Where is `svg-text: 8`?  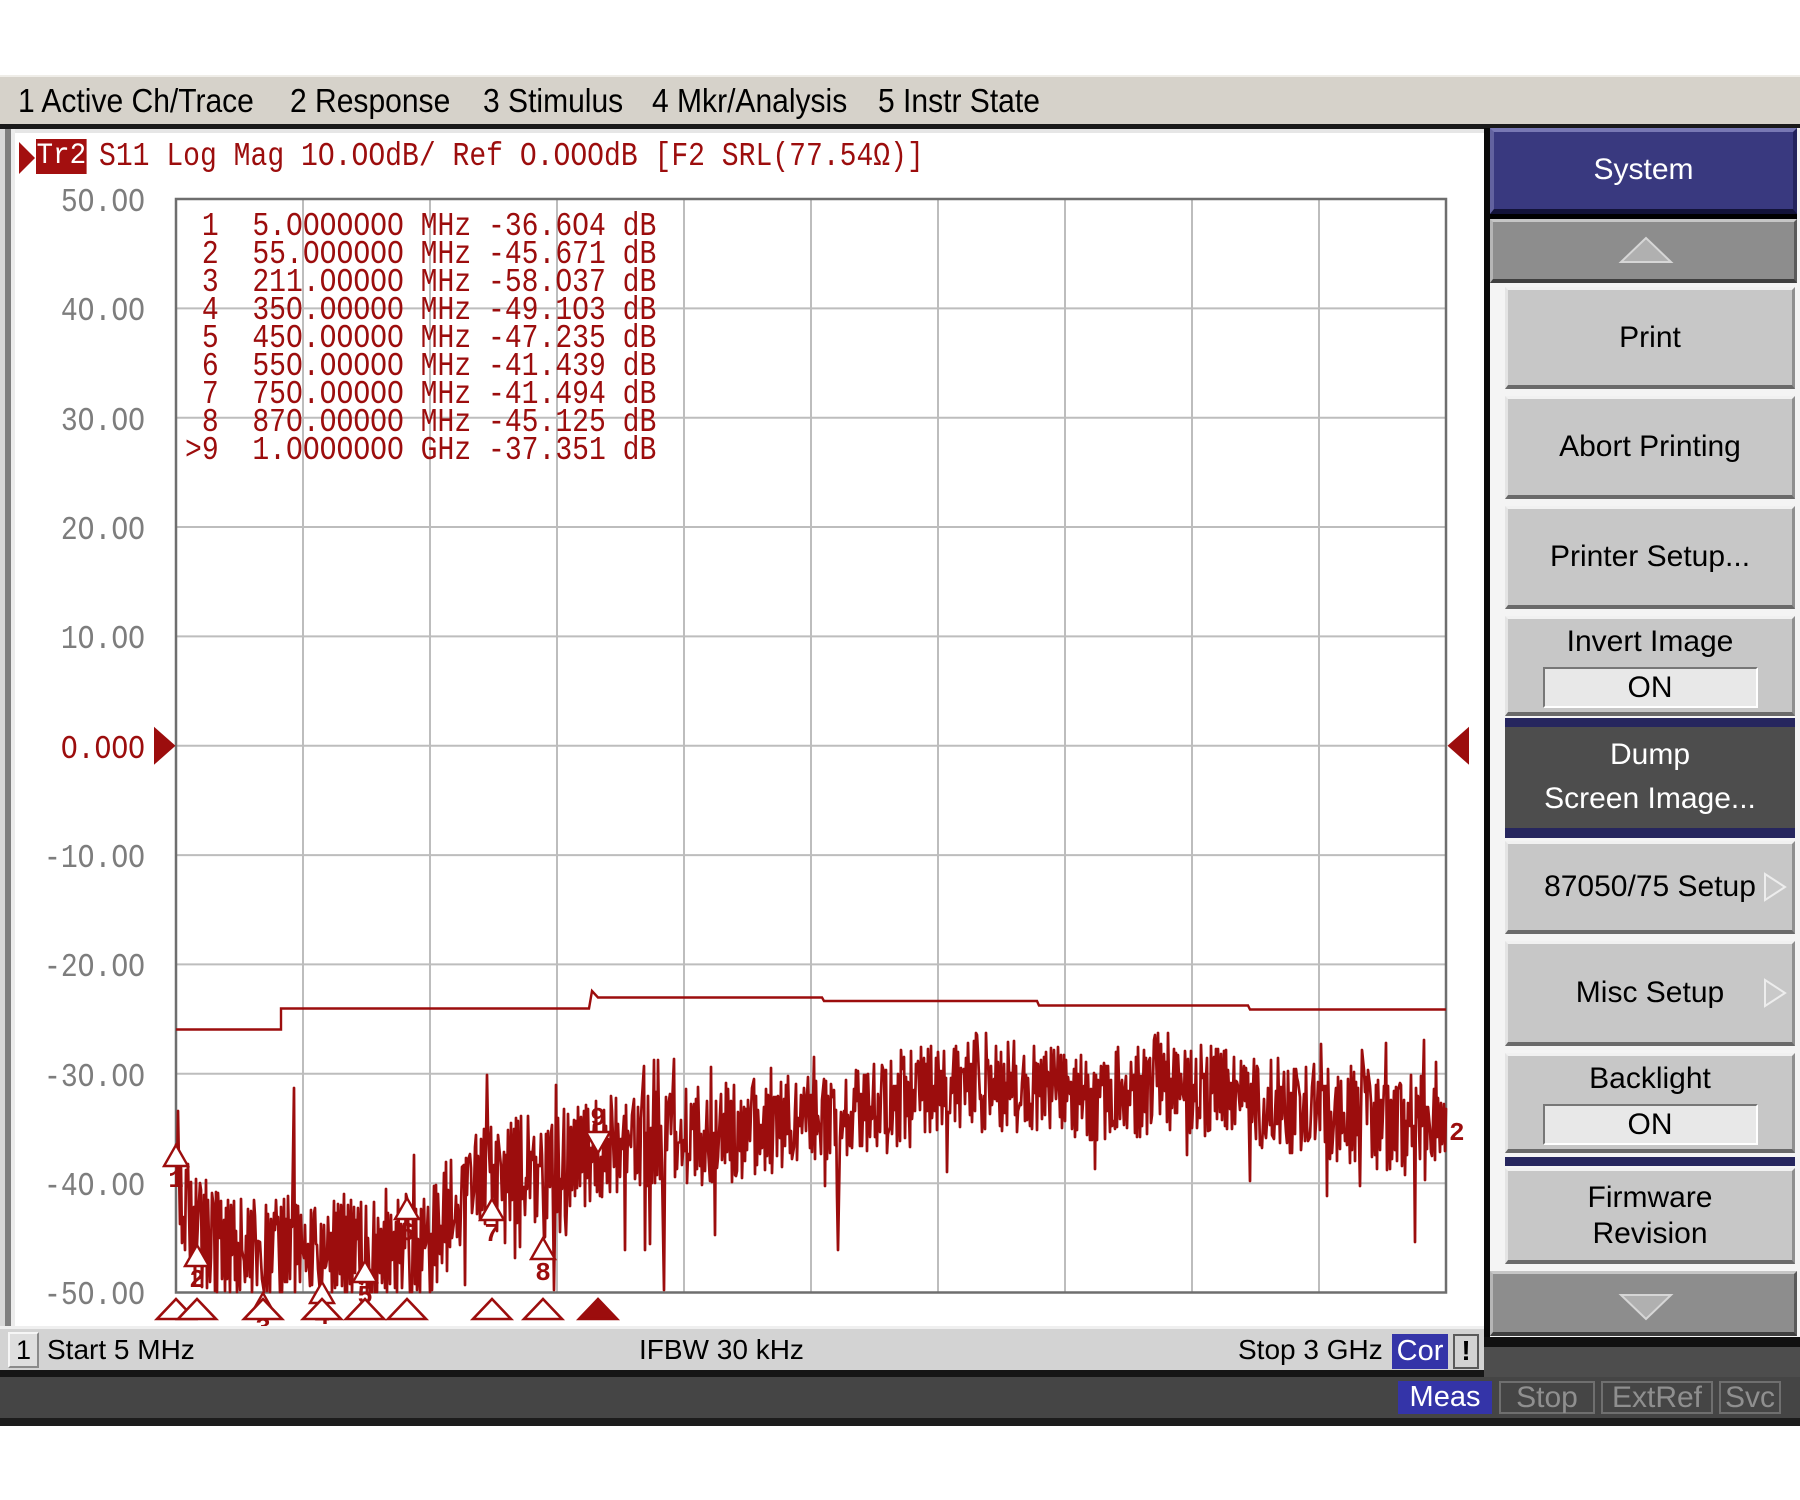 svg-text: 8 is located at coordinates (543, 1273).